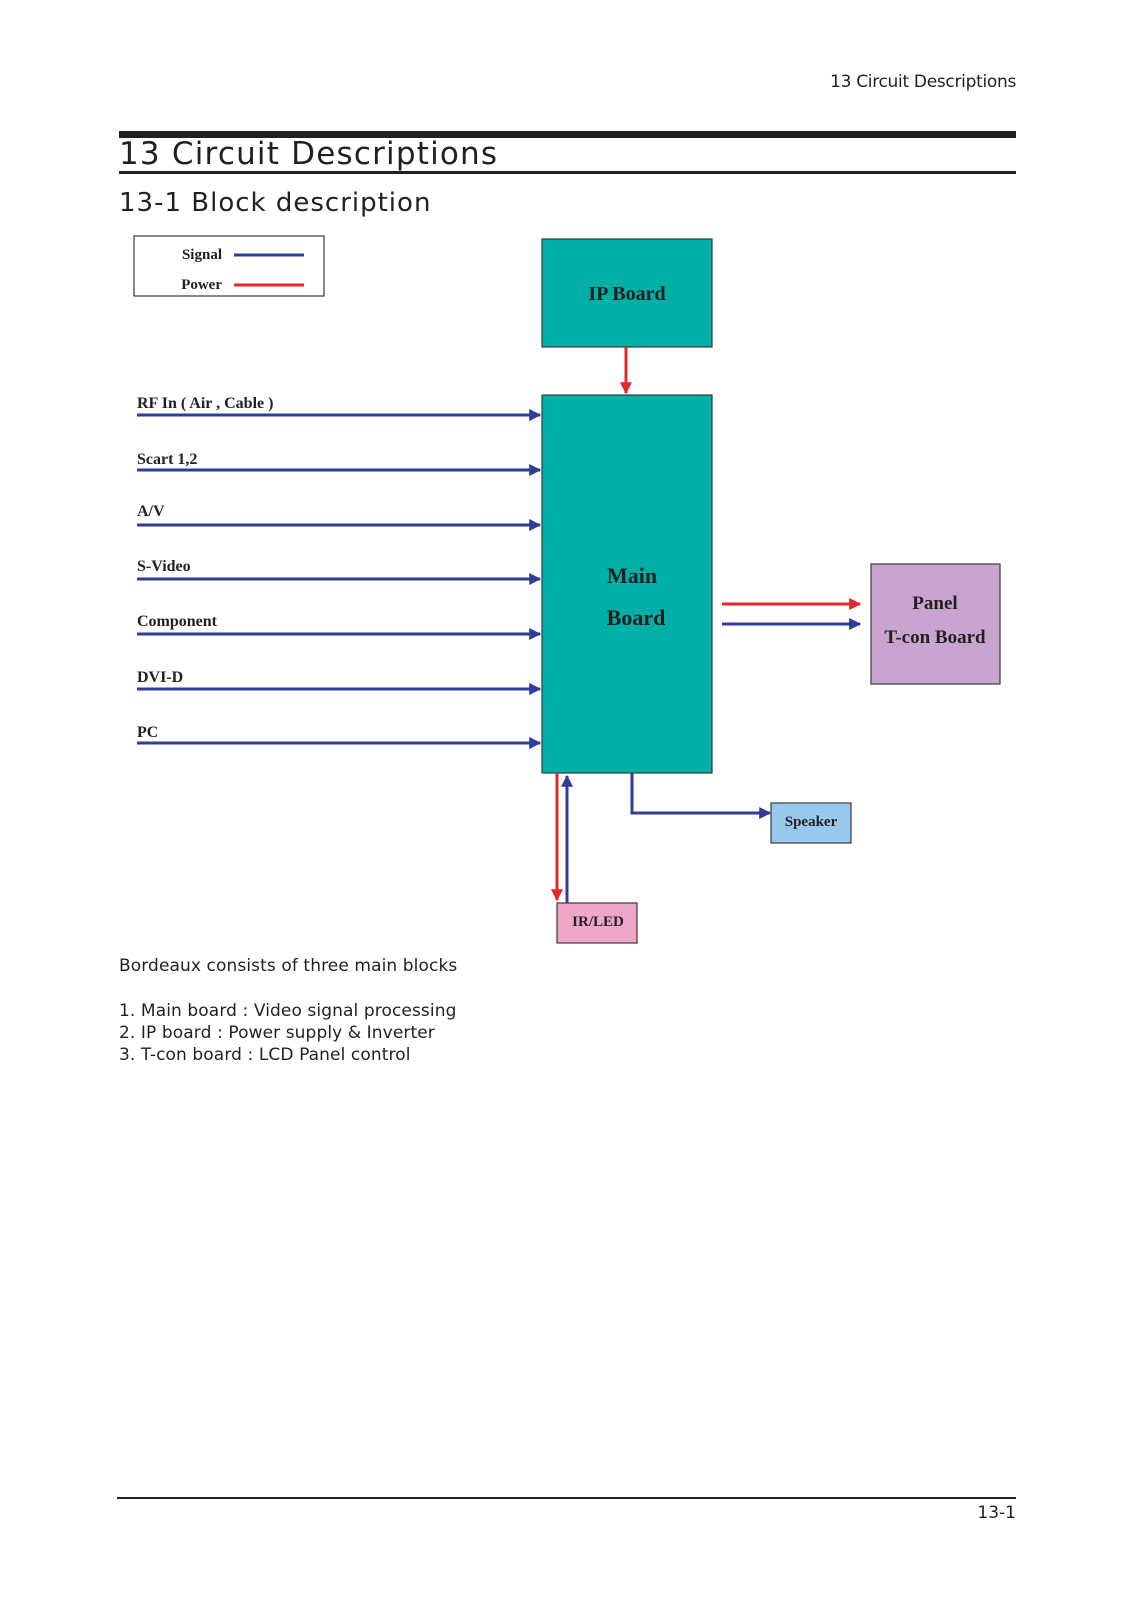 This screenshot has height=1600, width=1132. I want to click on main-board-label-line2: Board, so click(636, 617).